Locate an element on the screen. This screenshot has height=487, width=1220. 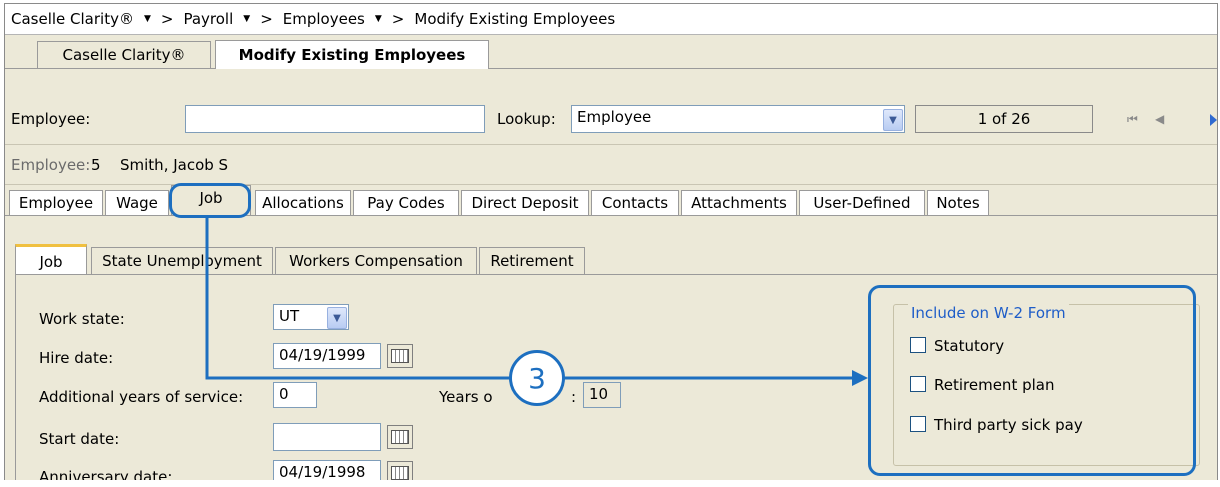
arrowhead-icon is located at coordinates (860, 378).